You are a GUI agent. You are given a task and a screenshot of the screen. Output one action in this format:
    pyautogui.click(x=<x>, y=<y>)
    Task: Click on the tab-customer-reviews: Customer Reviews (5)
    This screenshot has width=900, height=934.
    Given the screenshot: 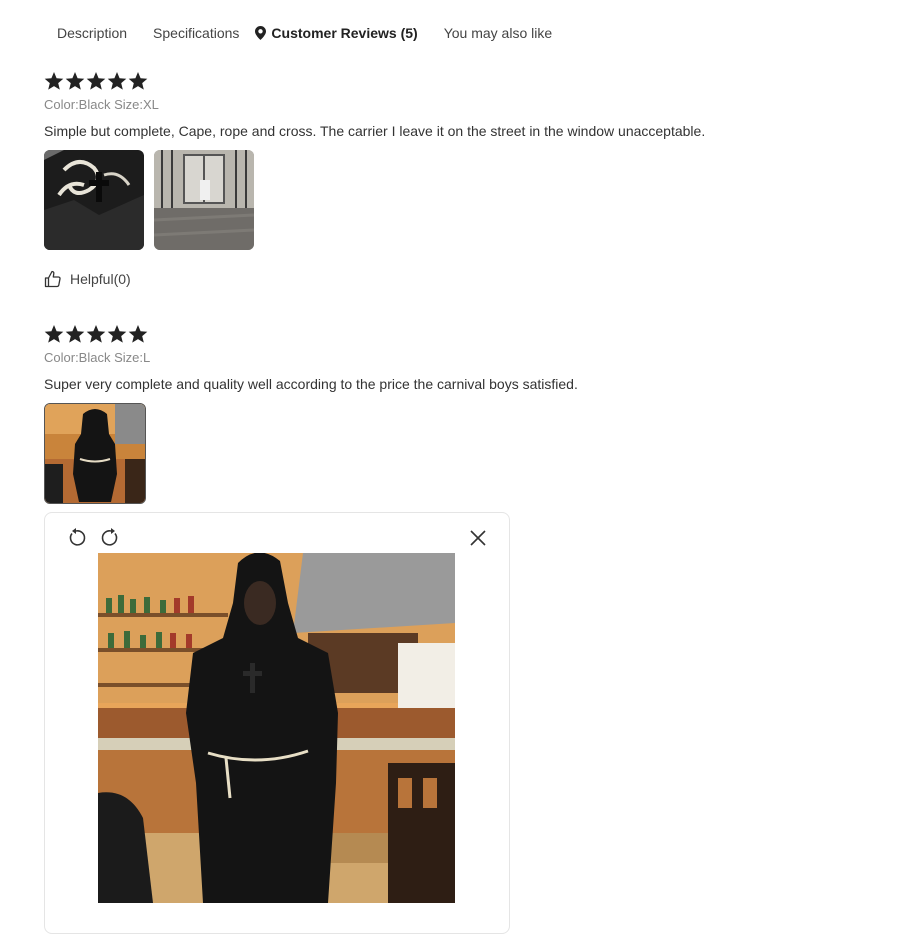 What is the action you would take?
    pyautogui.click(x=336, y=33)
    